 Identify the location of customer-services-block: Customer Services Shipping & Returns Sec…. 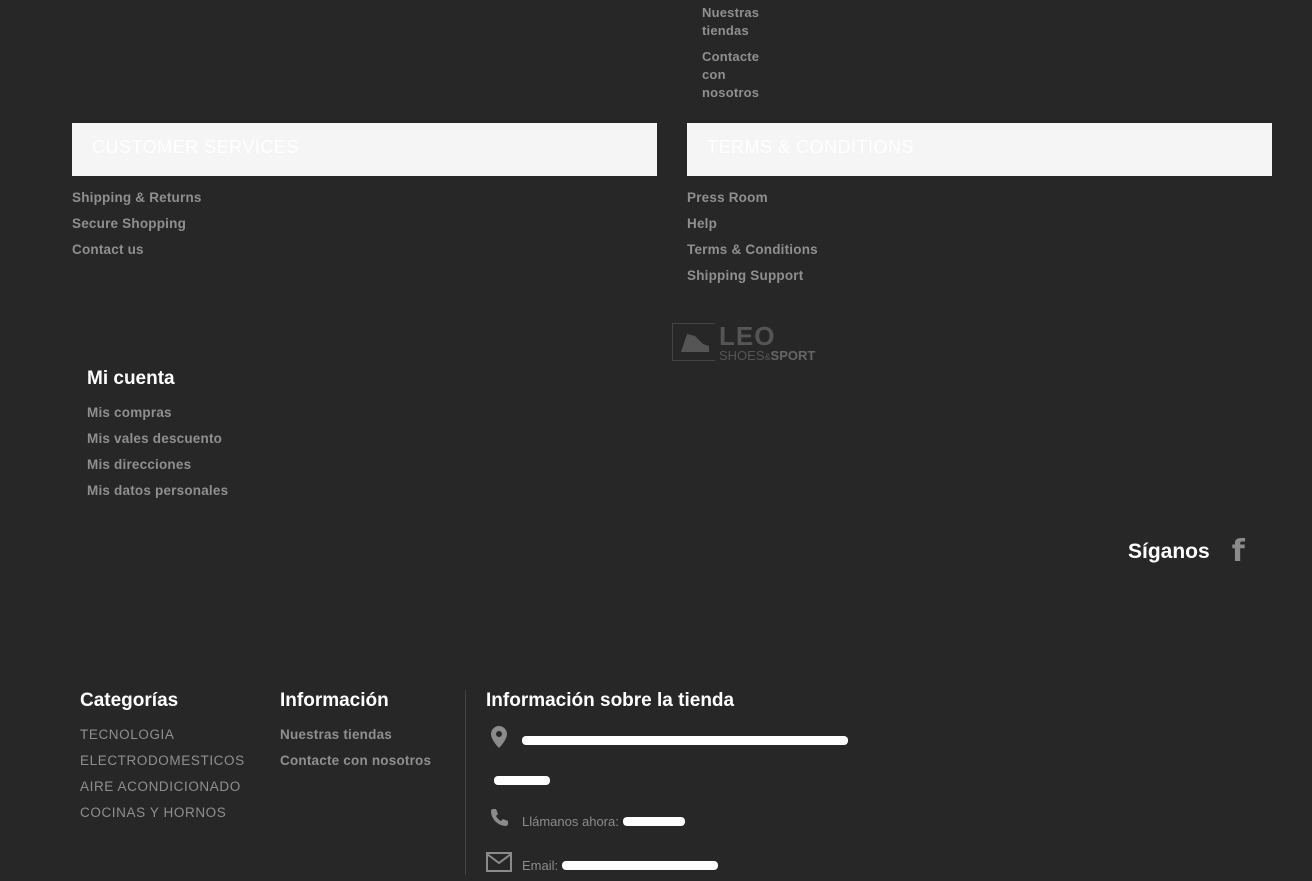
(364, 194).